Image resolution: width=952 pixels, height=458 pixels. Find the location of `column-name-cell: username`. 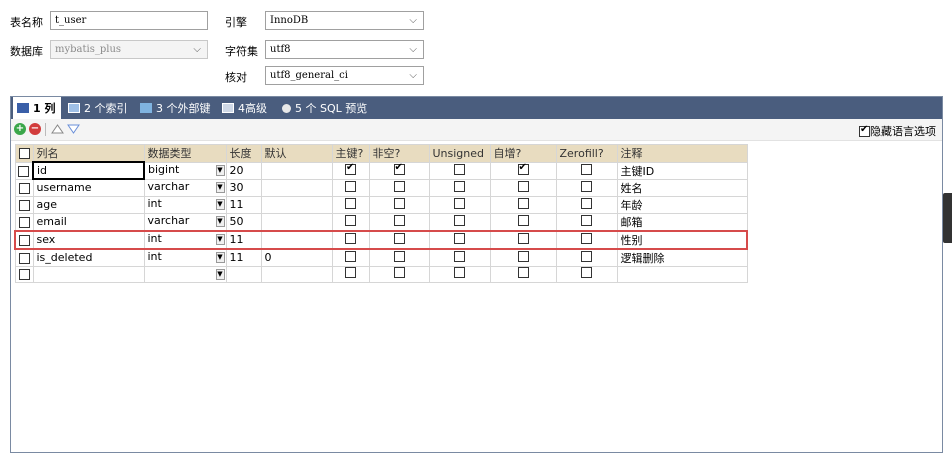

column-name-cell: username is located at coordinates (88, 187).